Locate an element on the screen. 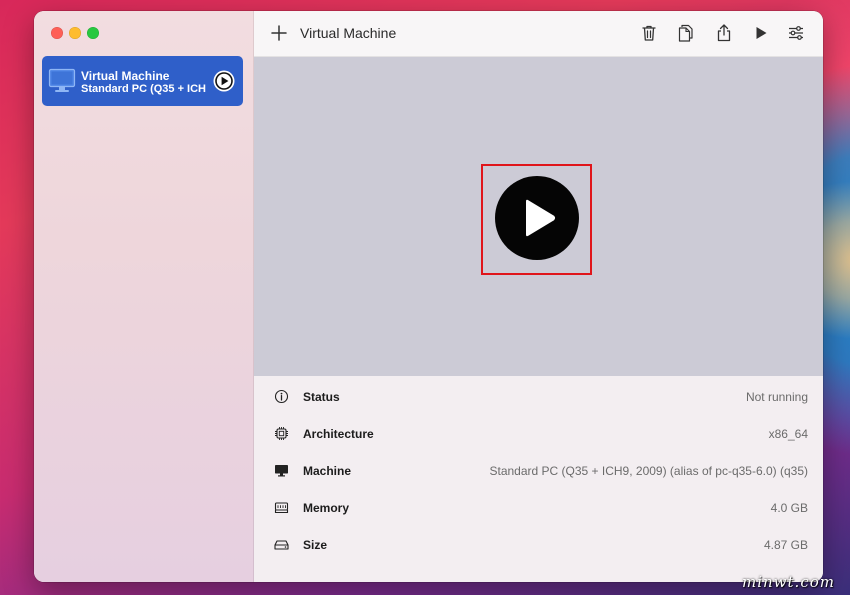 This screenshot has height=595, width=850. monitor-icon is located at coordinates (62, 80).